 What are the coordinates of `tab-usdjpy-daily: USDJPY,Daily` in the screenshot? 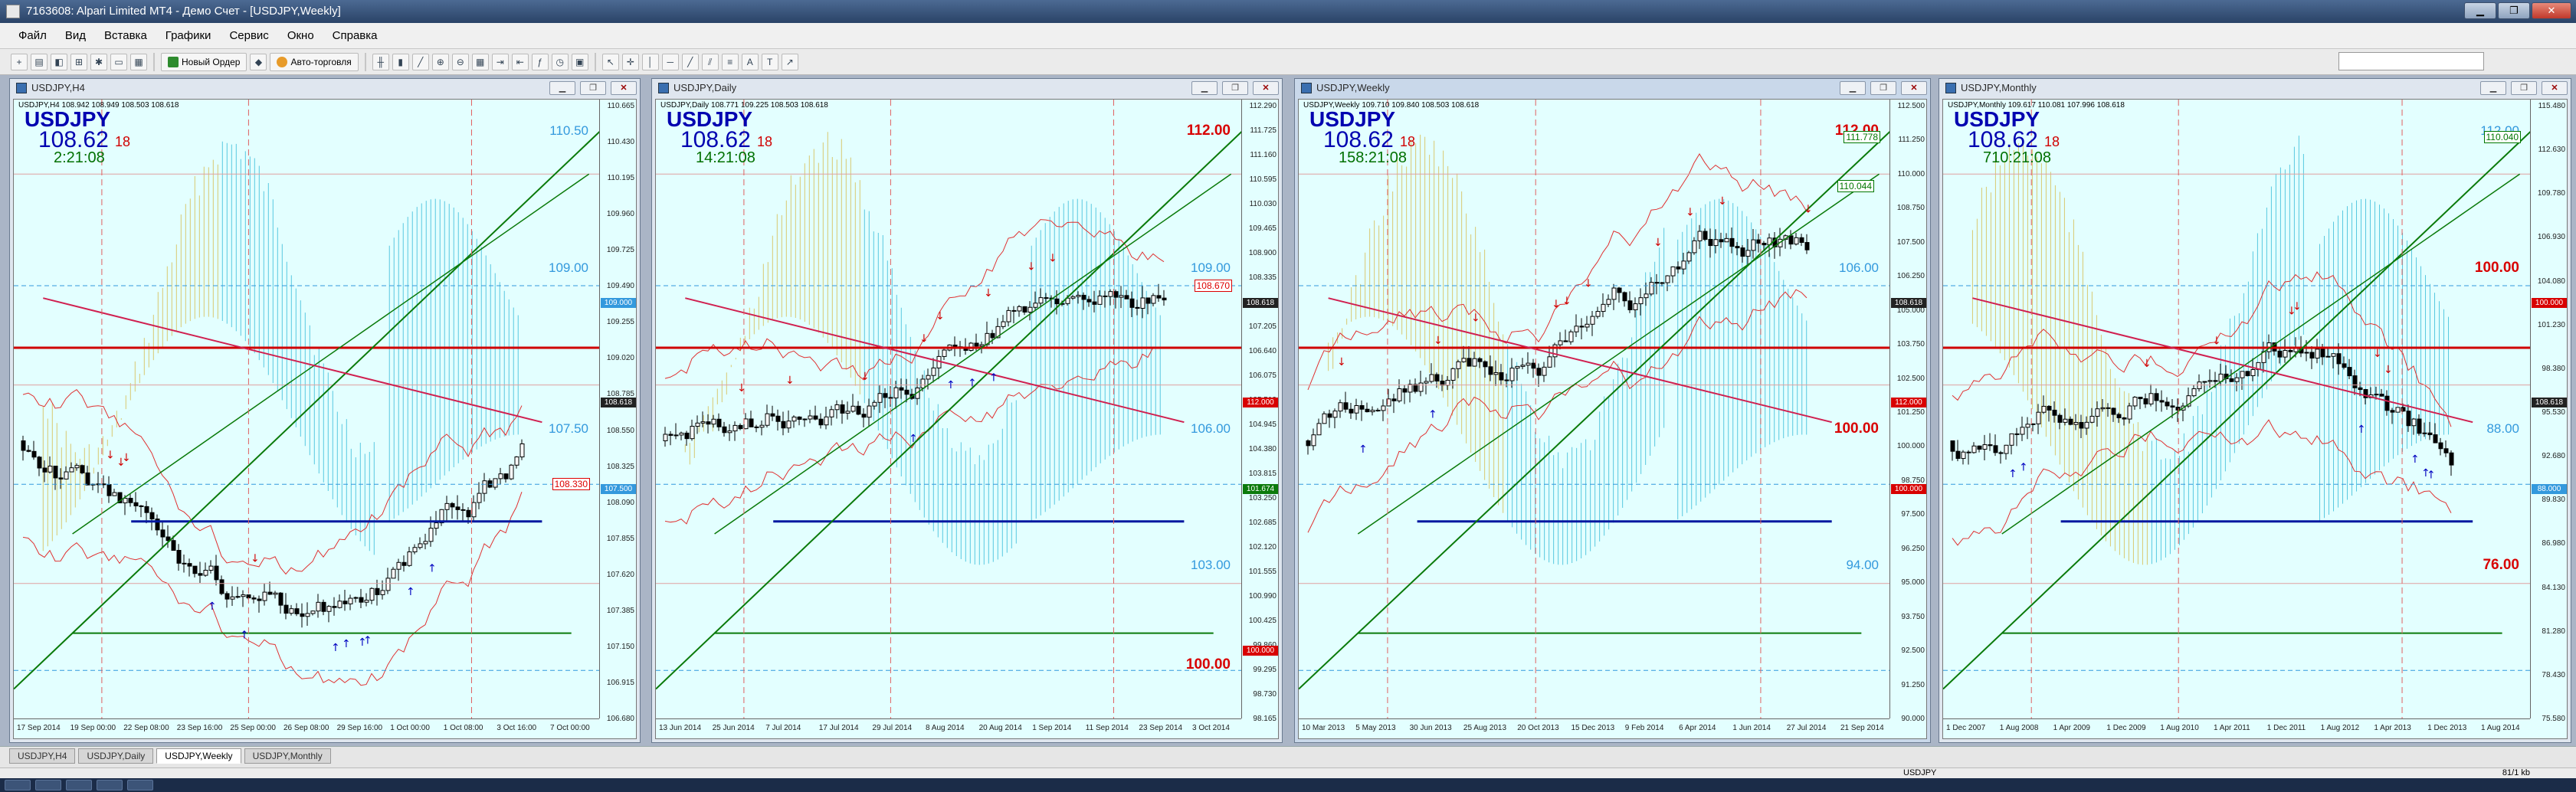 It's located at (116, 756).